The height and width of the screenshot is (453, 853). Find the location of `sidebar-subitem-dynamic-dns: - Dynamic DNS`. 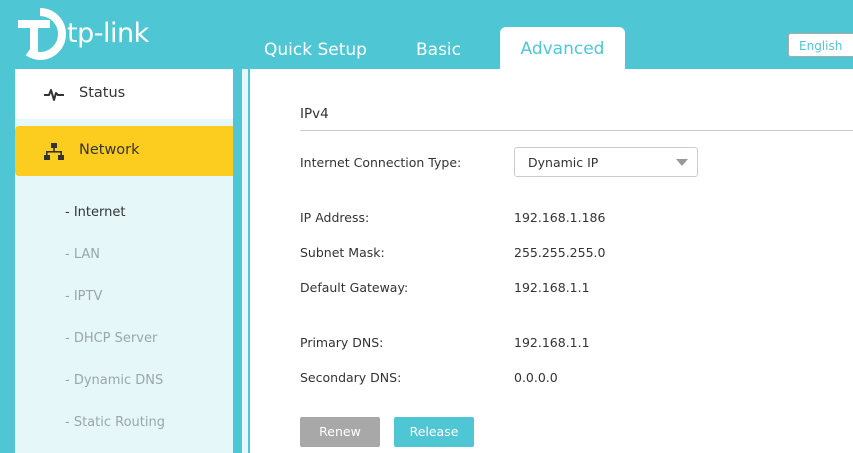

sidebar-subitem-dynamic-dns: - Dynamic DNS is located at coordinates (114, 380).